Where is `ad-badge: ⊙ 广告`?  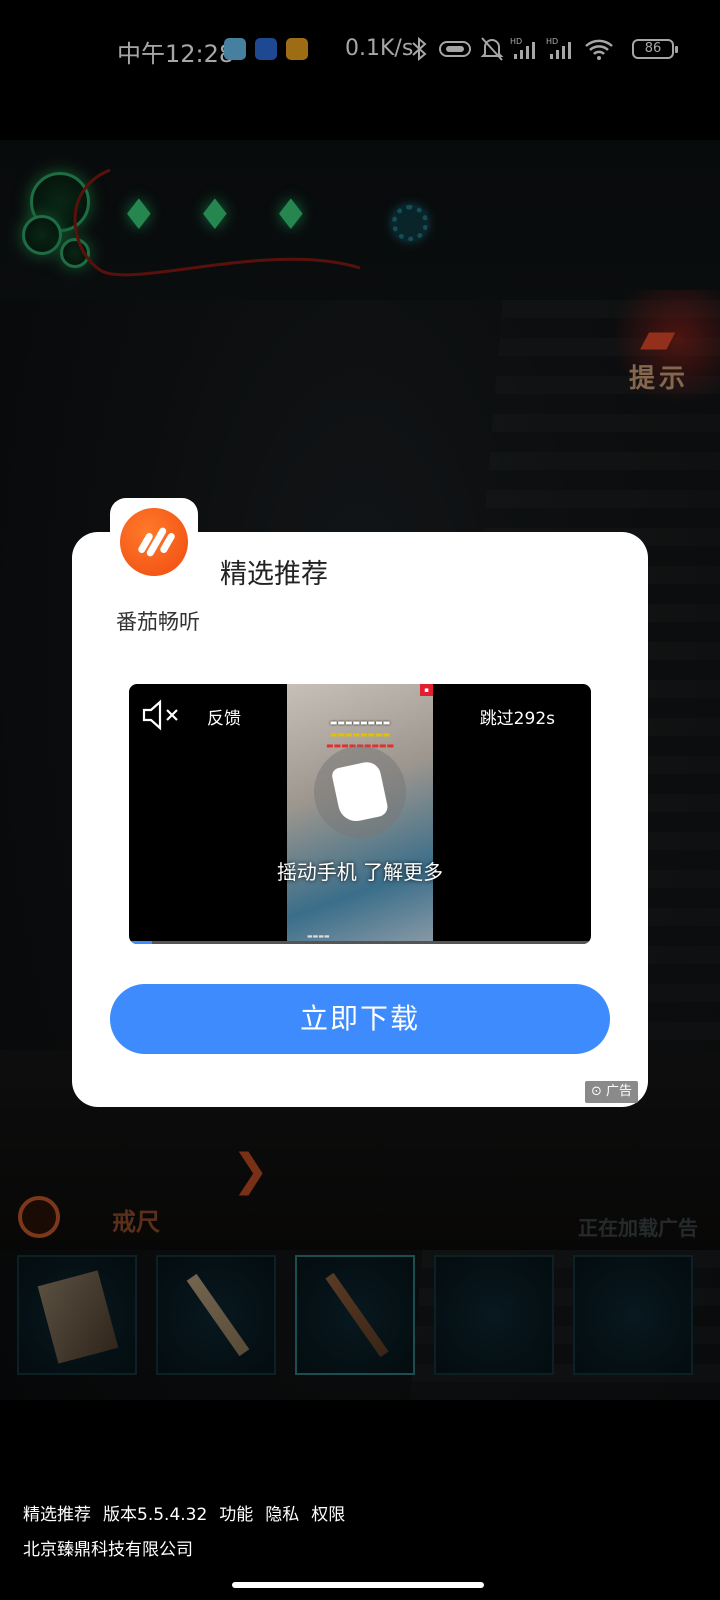 ad-badge: ⊙ 广告 is located at coordinates (611, 1092).